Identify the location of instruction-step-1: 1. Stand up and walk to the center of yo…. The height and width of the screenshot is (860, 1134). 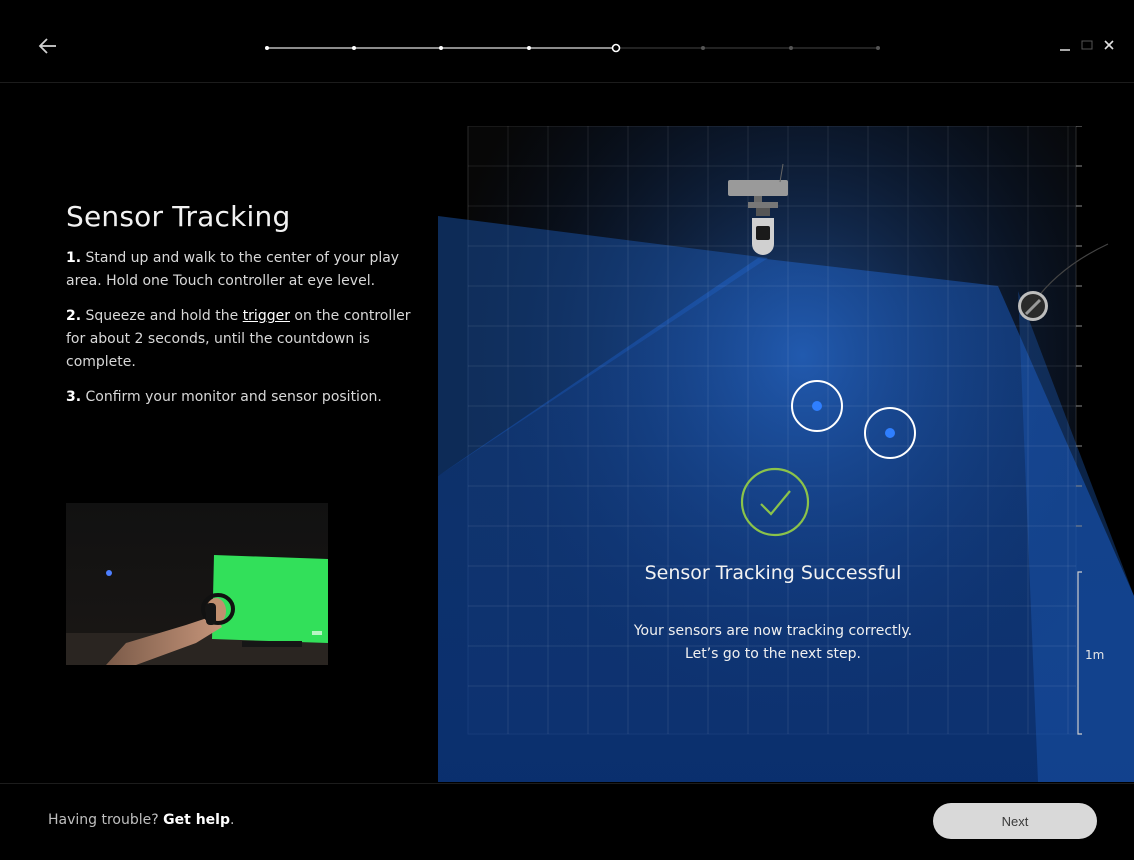
(246, 270).